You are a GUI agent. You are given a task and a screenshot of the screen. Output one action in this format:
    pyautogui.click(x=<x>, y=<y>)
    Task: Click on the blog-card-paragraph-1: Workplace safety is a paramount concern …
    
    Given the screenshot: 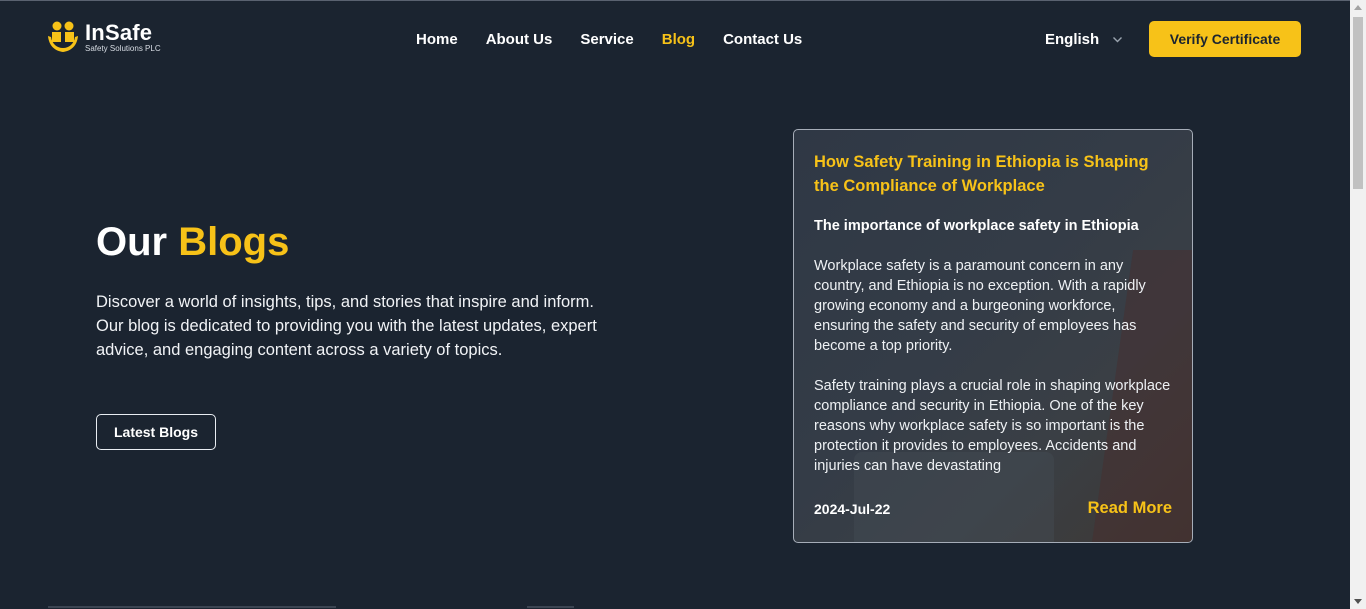 What is the action you would take?
    pyautogui.click(x=980, y=306)
    